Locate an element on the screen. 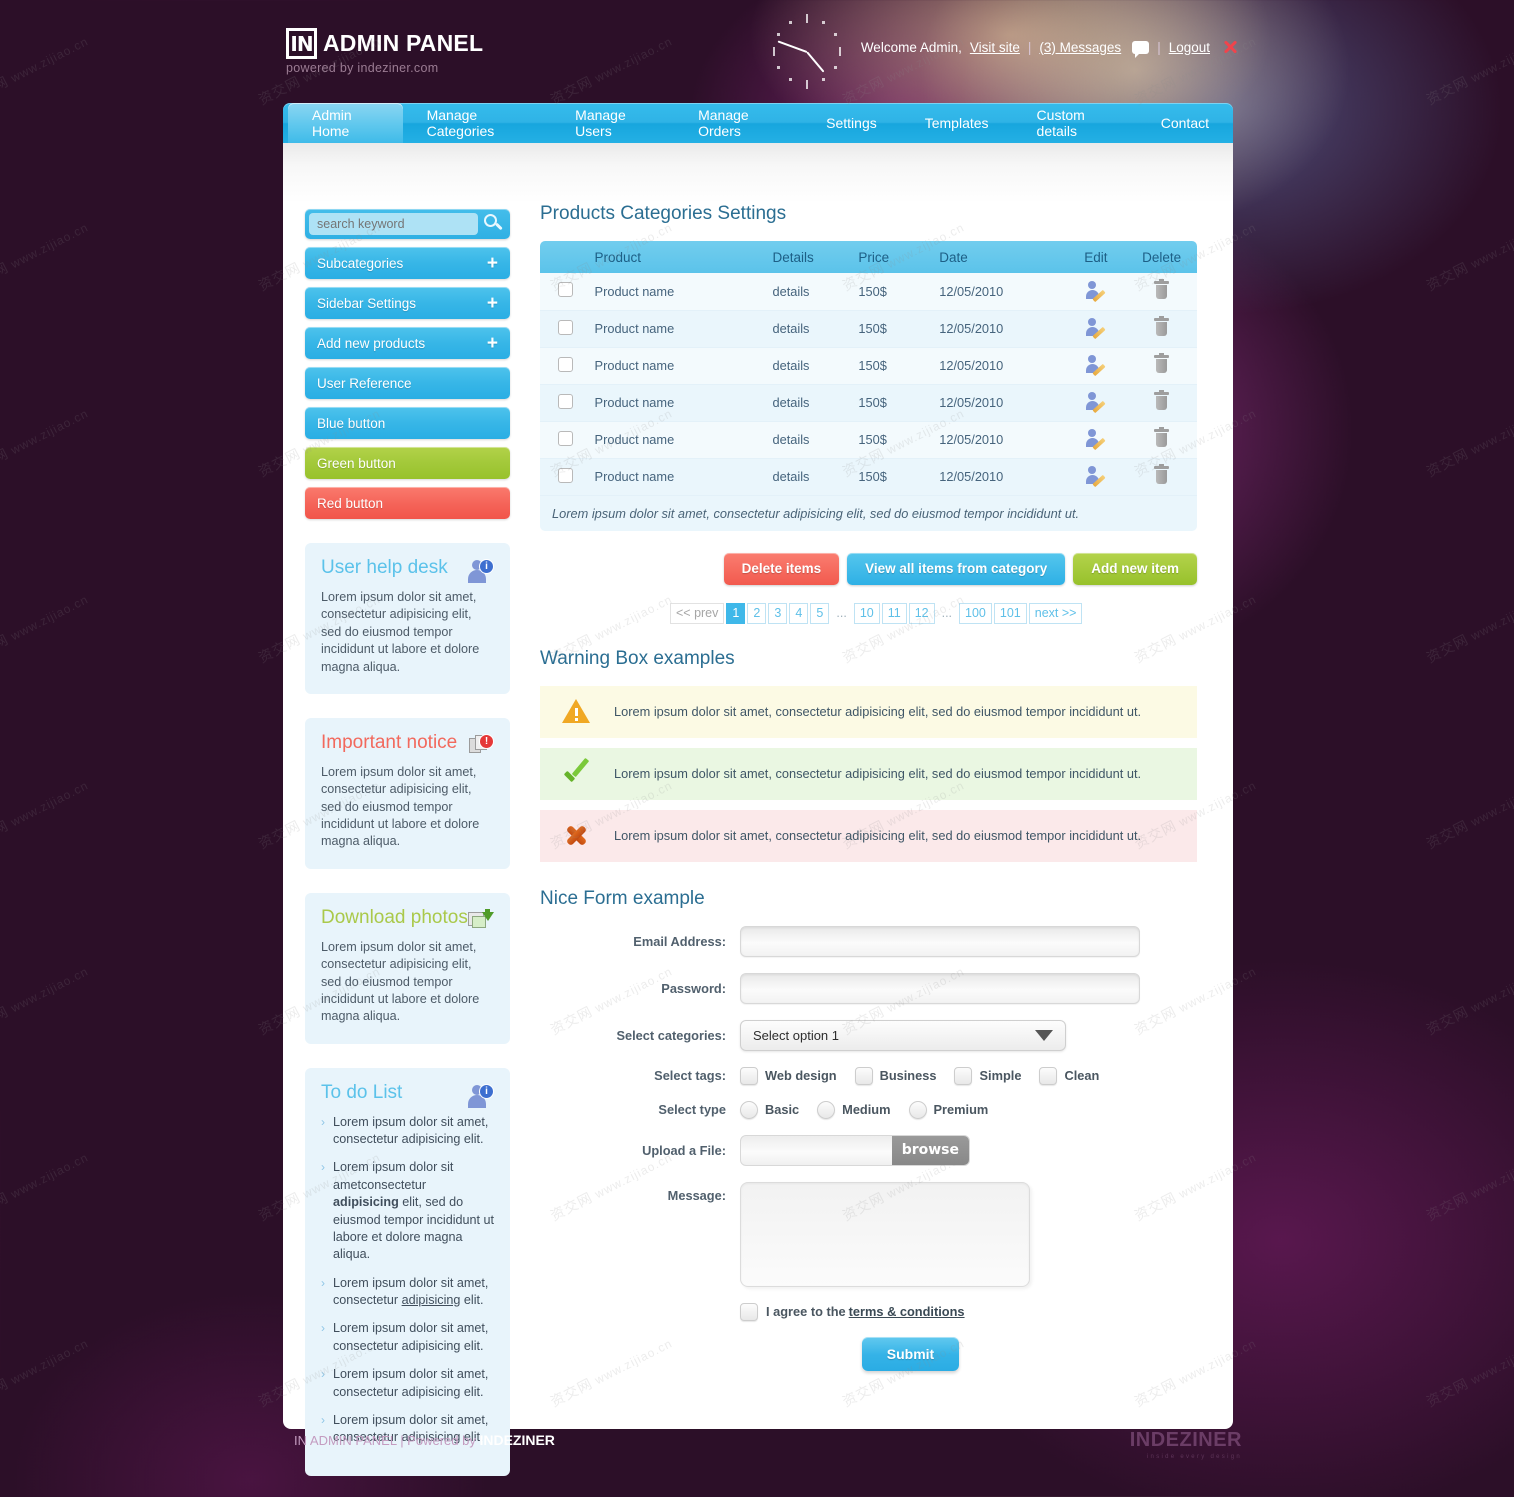 This screenshot has height=1497, width=1514. categories-select: Select option 1 is located at coordinates (903, 1035).